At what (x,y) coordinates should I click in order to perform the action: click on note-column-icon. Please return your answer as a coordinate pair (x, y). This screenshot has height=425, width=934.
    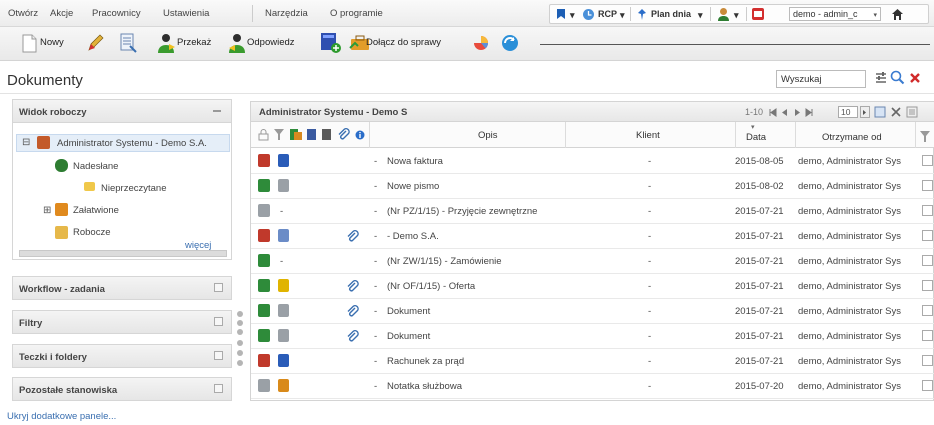
    Looking at the image, I should click on (326, 134).